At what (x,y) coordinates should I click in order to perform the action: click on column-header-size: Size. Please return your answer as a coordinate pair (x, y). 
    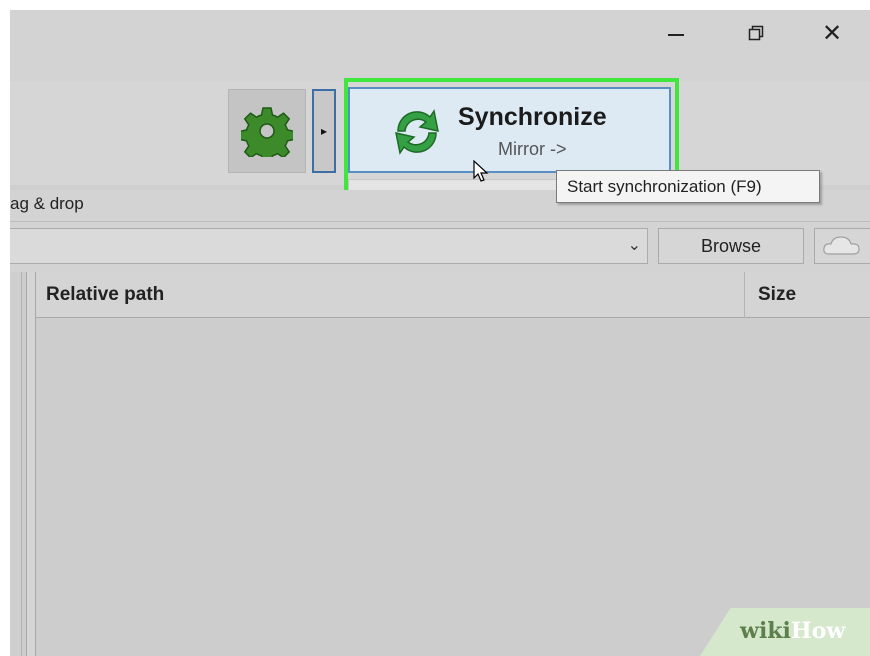
    Looking at the image, I should click on (777, 295).